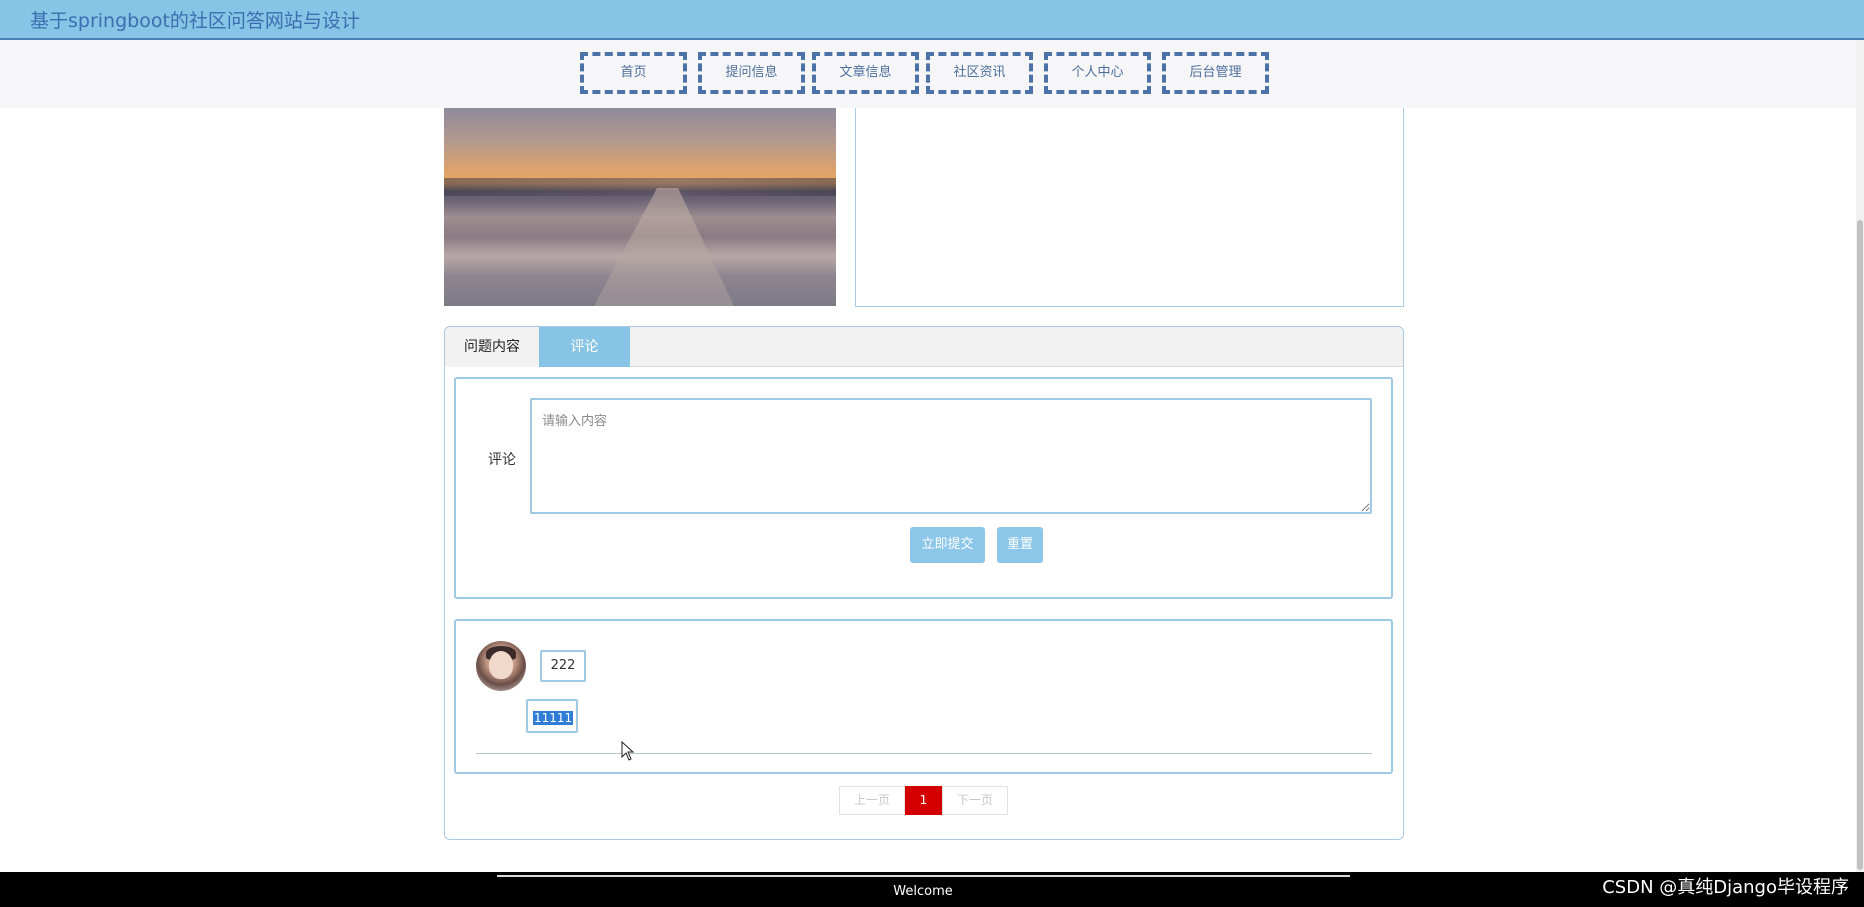  I want to click on avatar-face, so click(501, 665).